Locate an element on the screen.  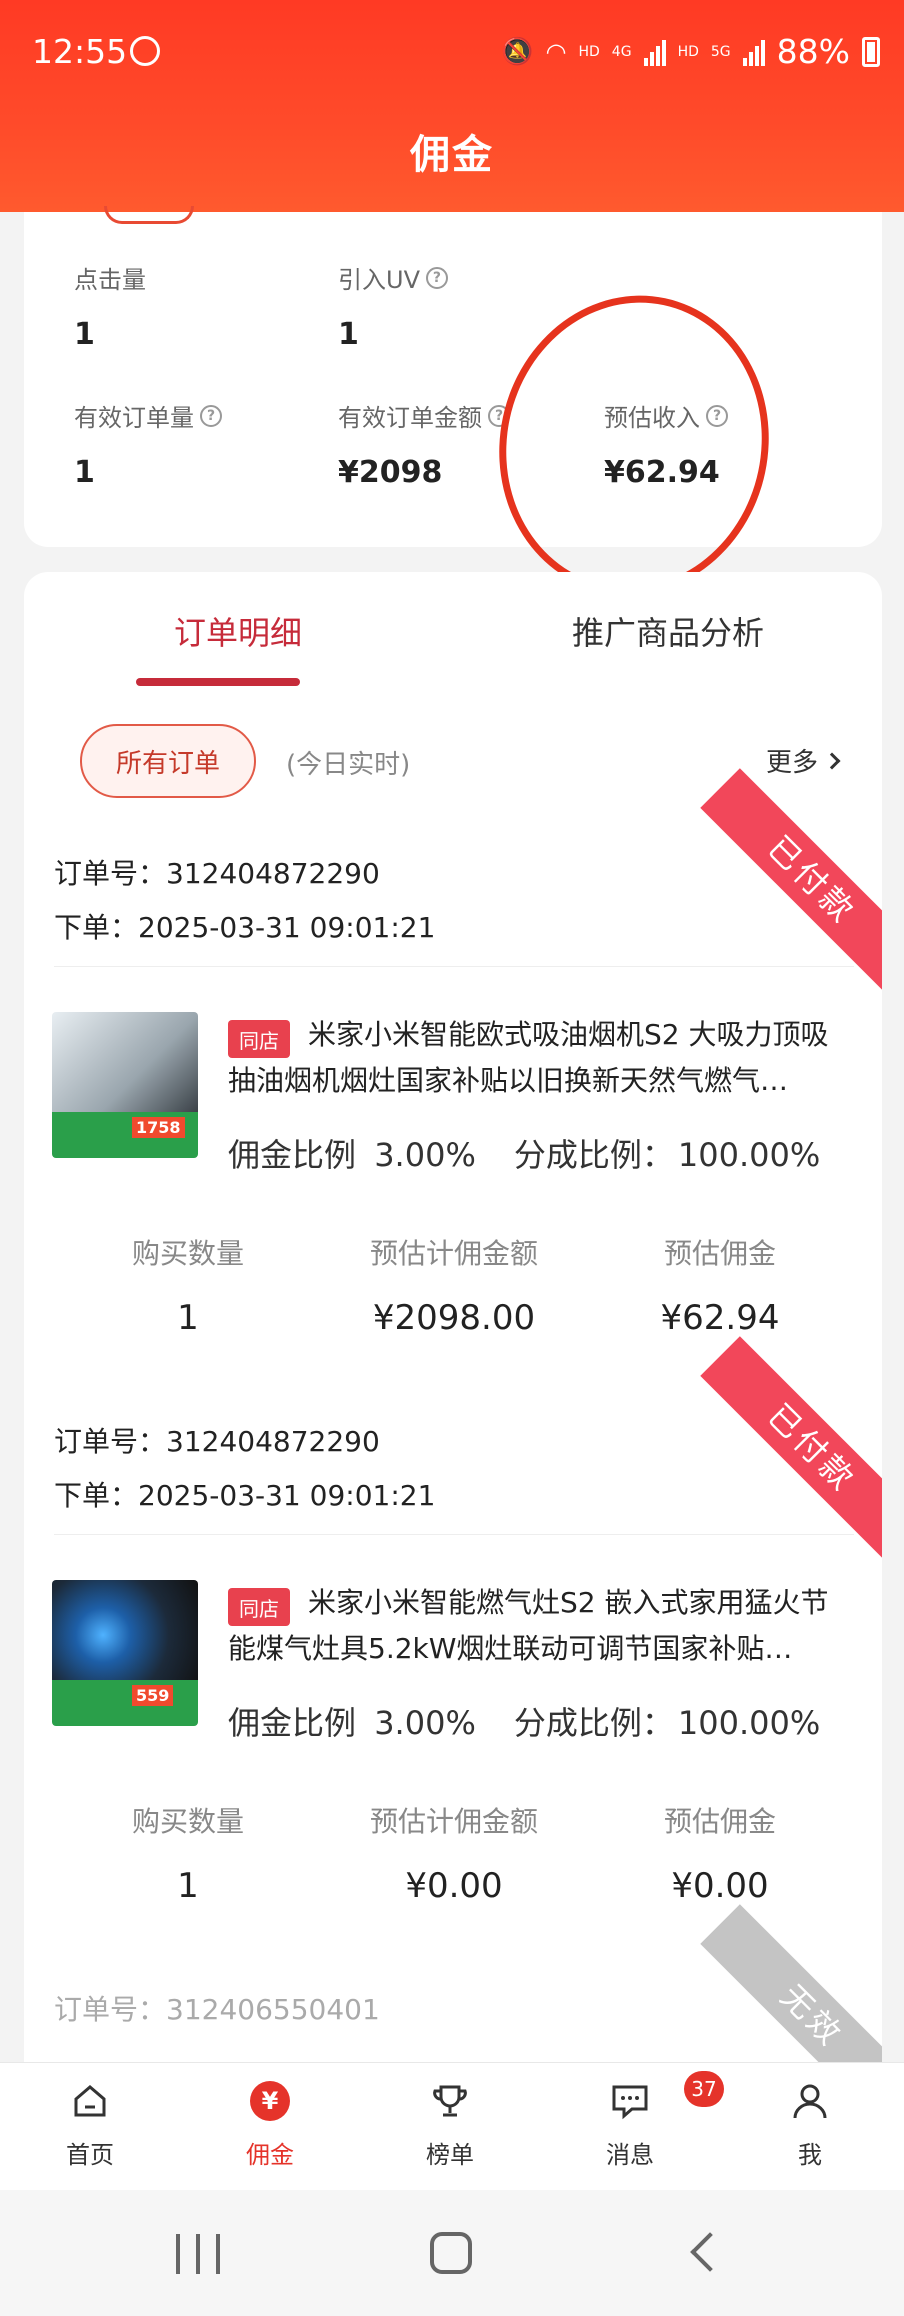
network-label-2: 4G is located at coordinates (621, 51).